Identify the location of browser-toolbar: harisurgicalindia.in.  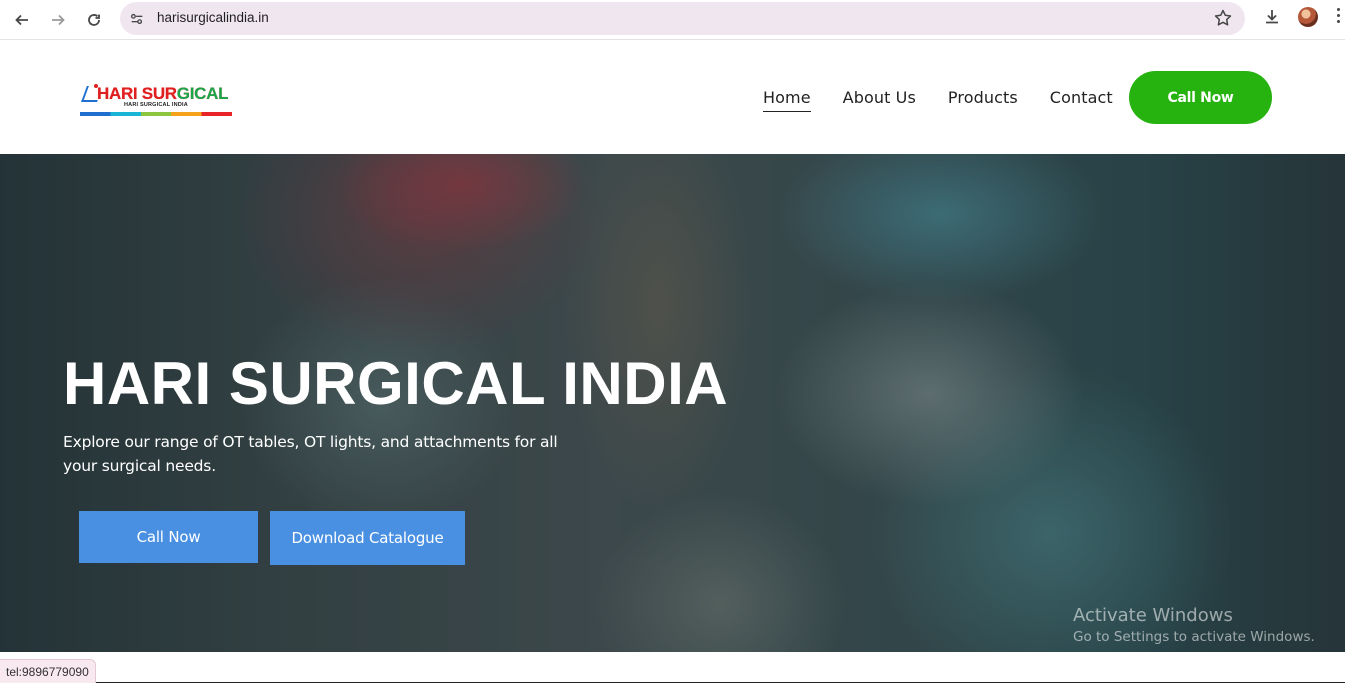
(672, 20).